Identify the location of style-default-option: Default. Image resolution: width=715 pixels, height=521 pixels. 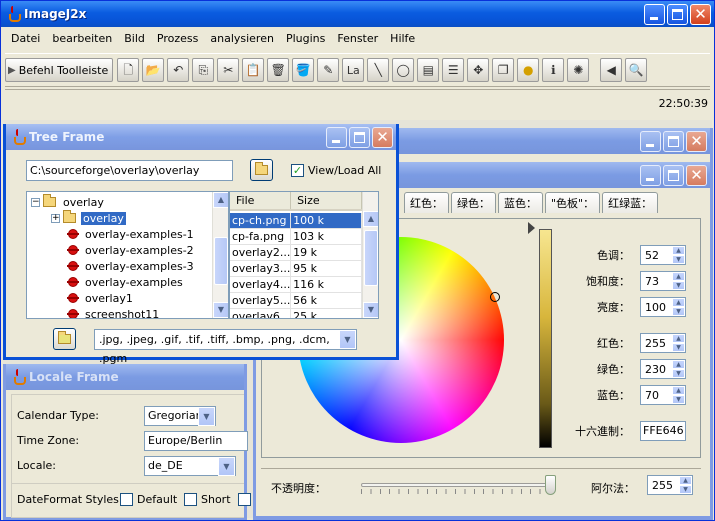
(148, 499).